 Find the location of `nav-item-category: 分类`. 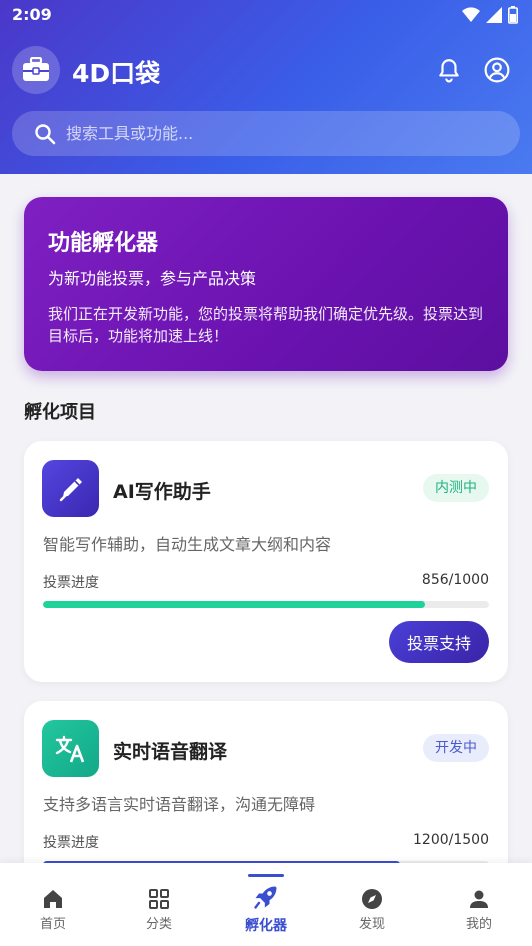

nav-item-category: 分类 is located at coordinates (159, 904).